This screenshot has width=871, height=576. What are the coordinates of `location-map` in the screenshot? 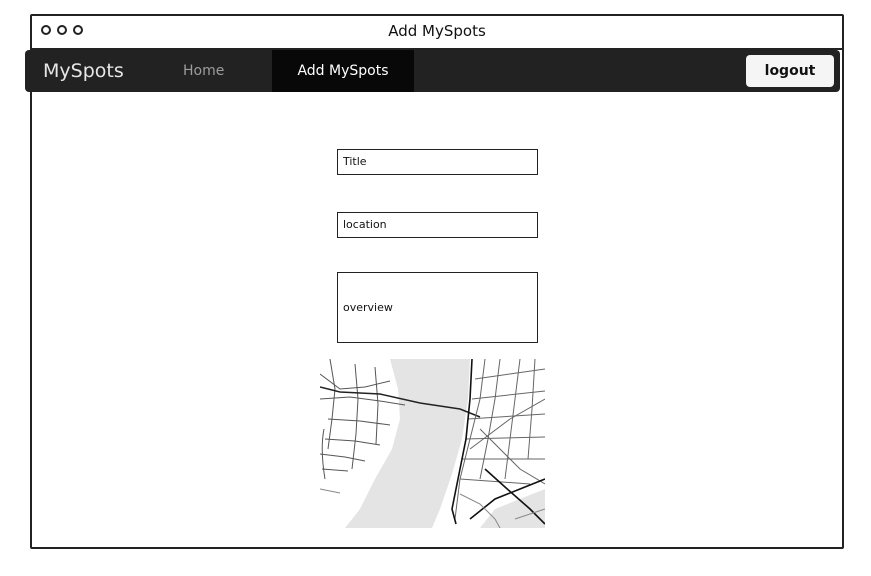 It's located at (432, 443).